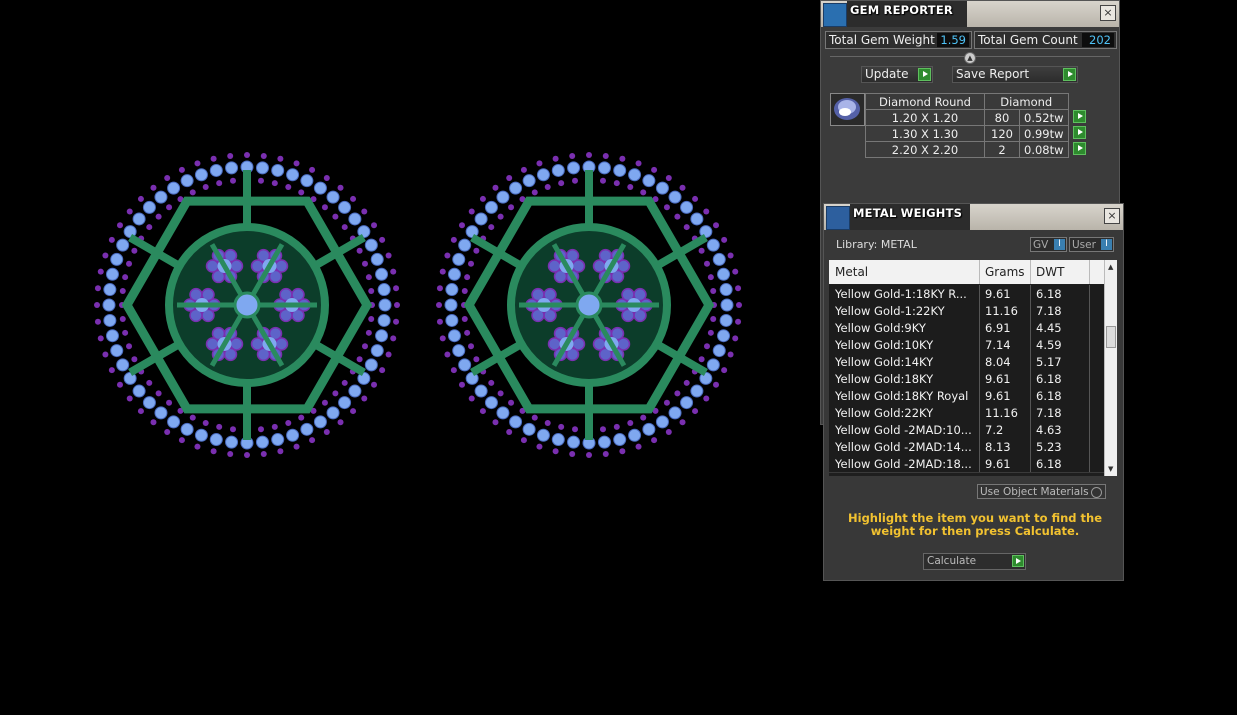 The image size is (1237, 715). I want to click on metal-name: Yellow Gold:14KY, so click(884, 362).